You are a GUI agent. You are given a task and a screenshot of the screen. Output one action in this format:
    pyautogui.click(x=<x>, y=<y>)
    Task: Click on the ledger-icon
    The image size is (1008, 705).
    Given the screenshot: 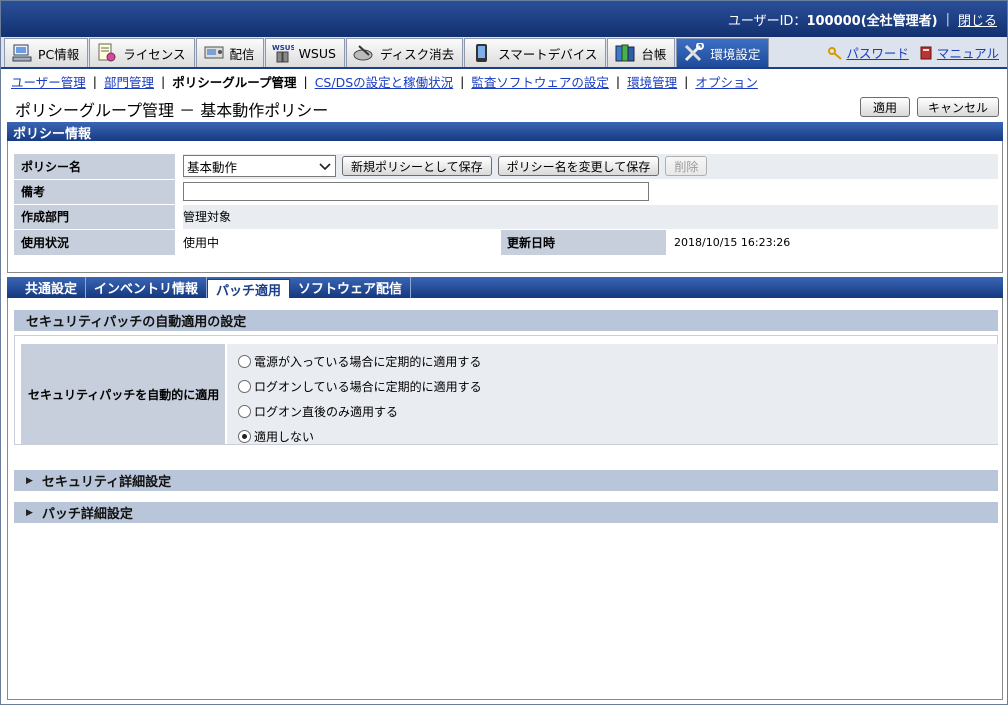 What is the action you would take?
    pyautogui.click(x=625, y=53)
    